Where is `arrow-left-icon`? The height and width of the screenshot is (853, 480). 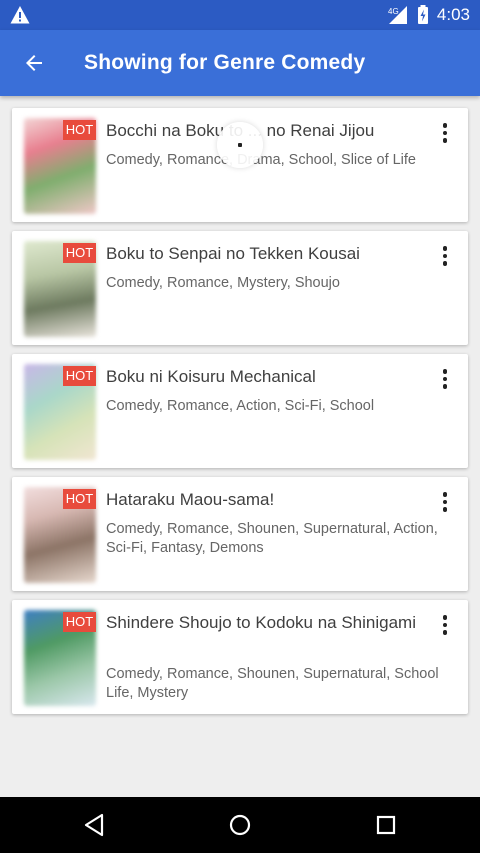
arrow-left-icon is located at coordinates (34, 63).